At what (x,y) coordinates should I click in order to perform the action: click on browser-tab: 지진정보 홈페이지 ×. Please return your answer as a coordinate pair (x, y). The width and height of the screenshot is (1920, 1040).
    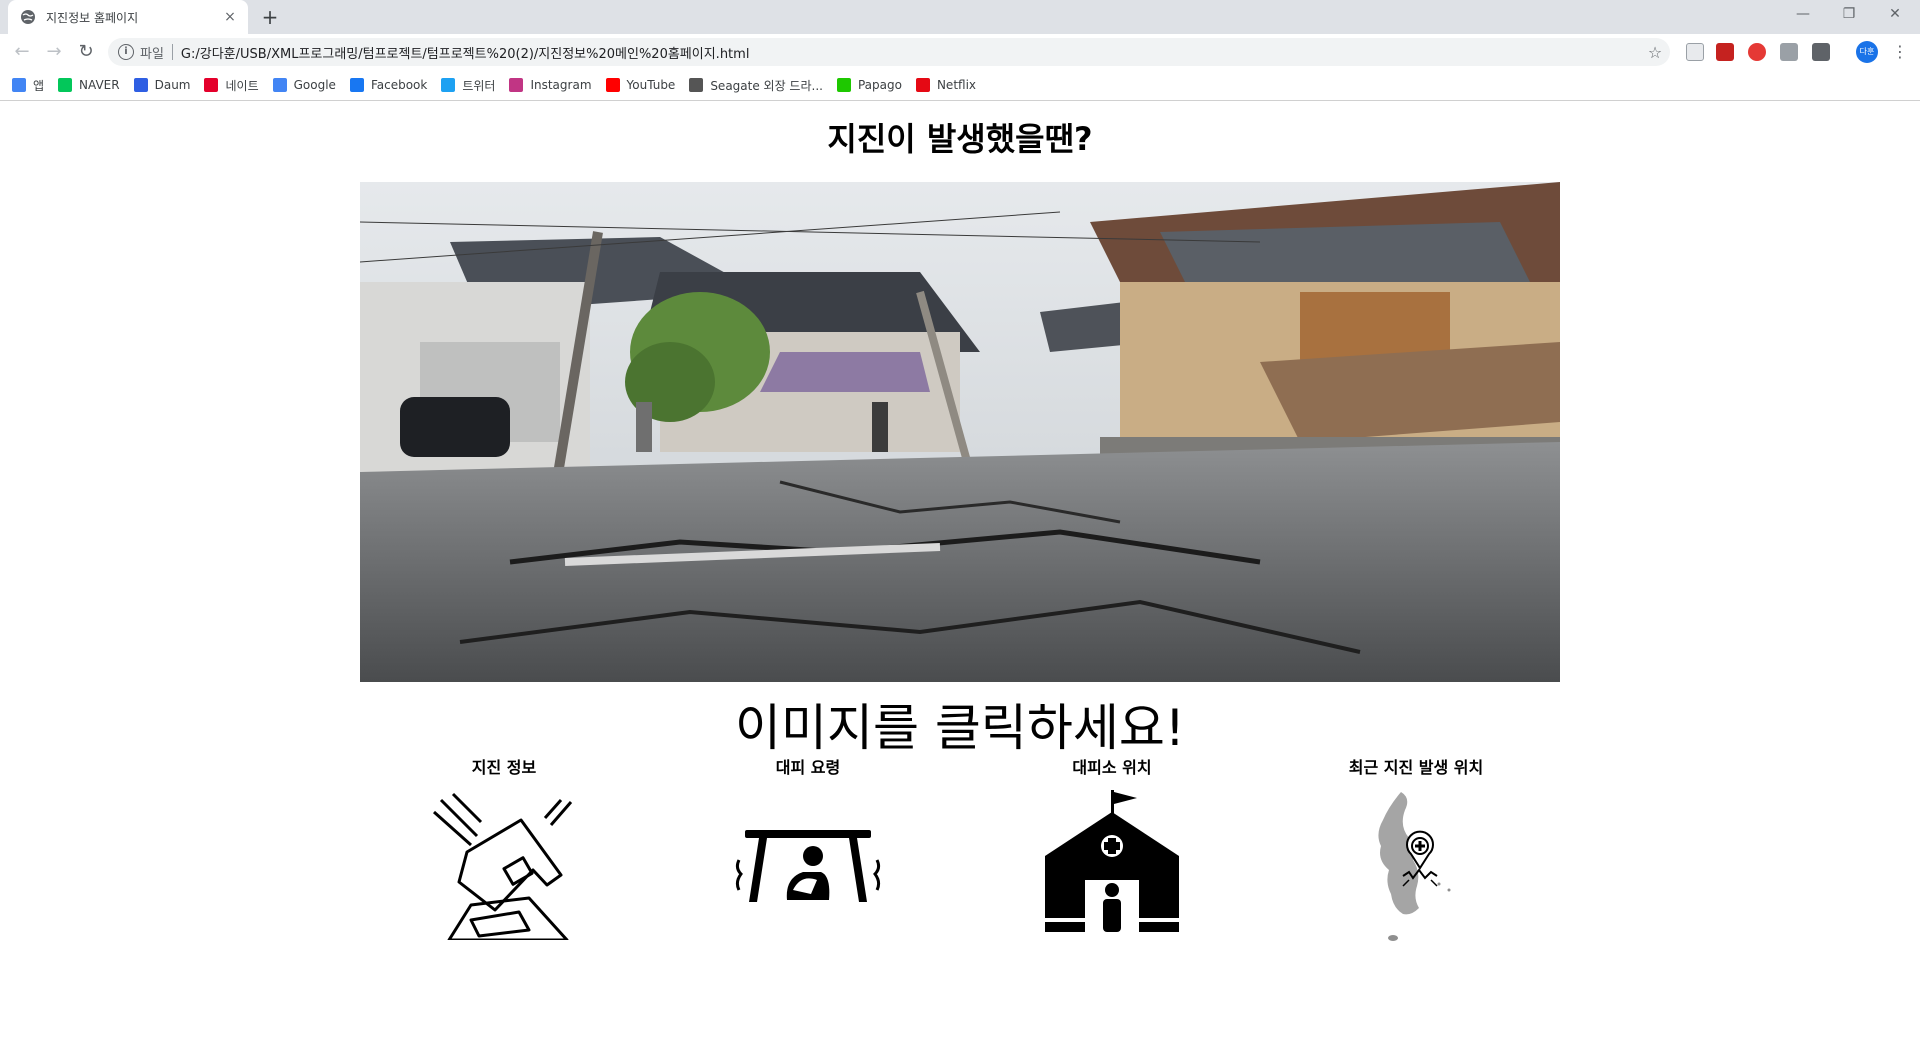
    Looking at the image, I should click on (128, 17).